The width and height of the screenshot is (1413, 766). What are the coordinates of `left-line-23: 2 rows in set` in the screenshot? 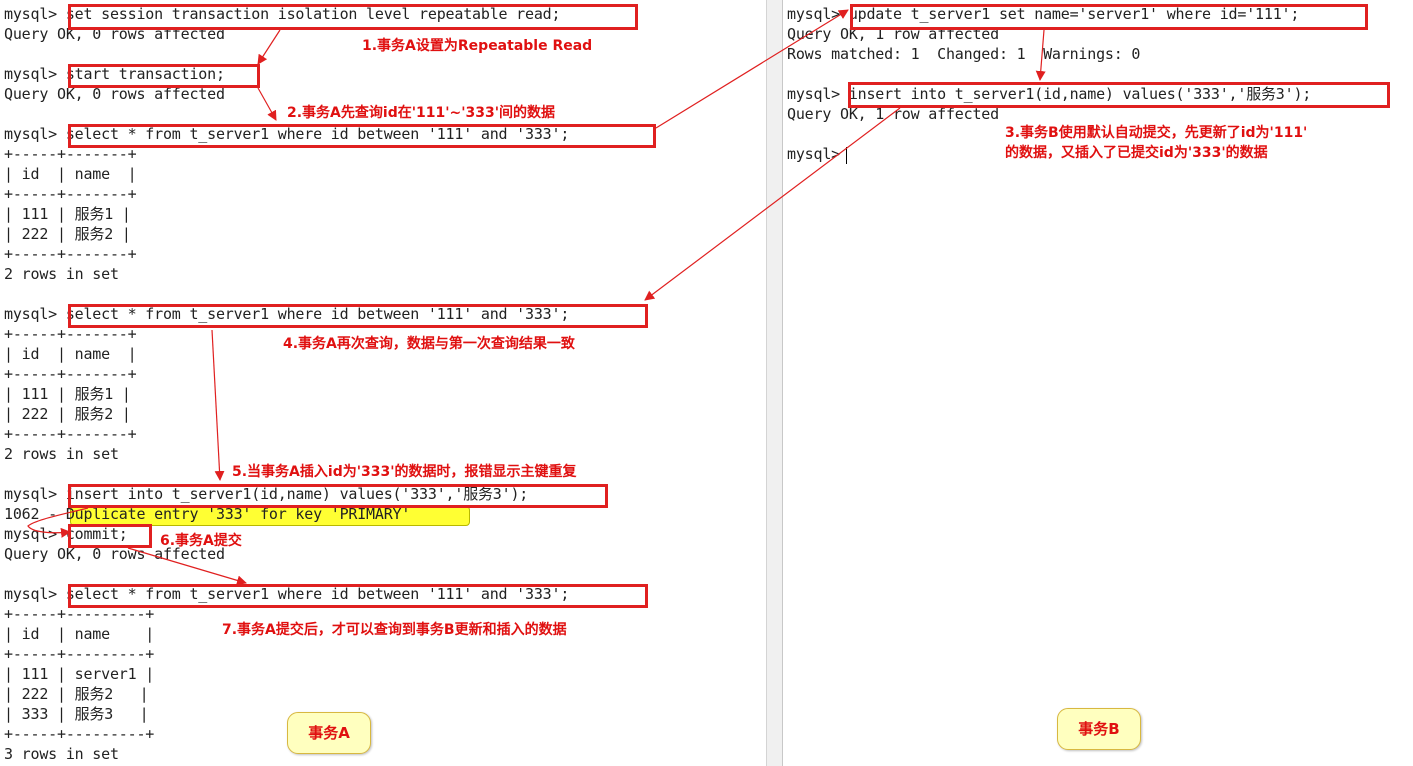 It's located at (61, 454).